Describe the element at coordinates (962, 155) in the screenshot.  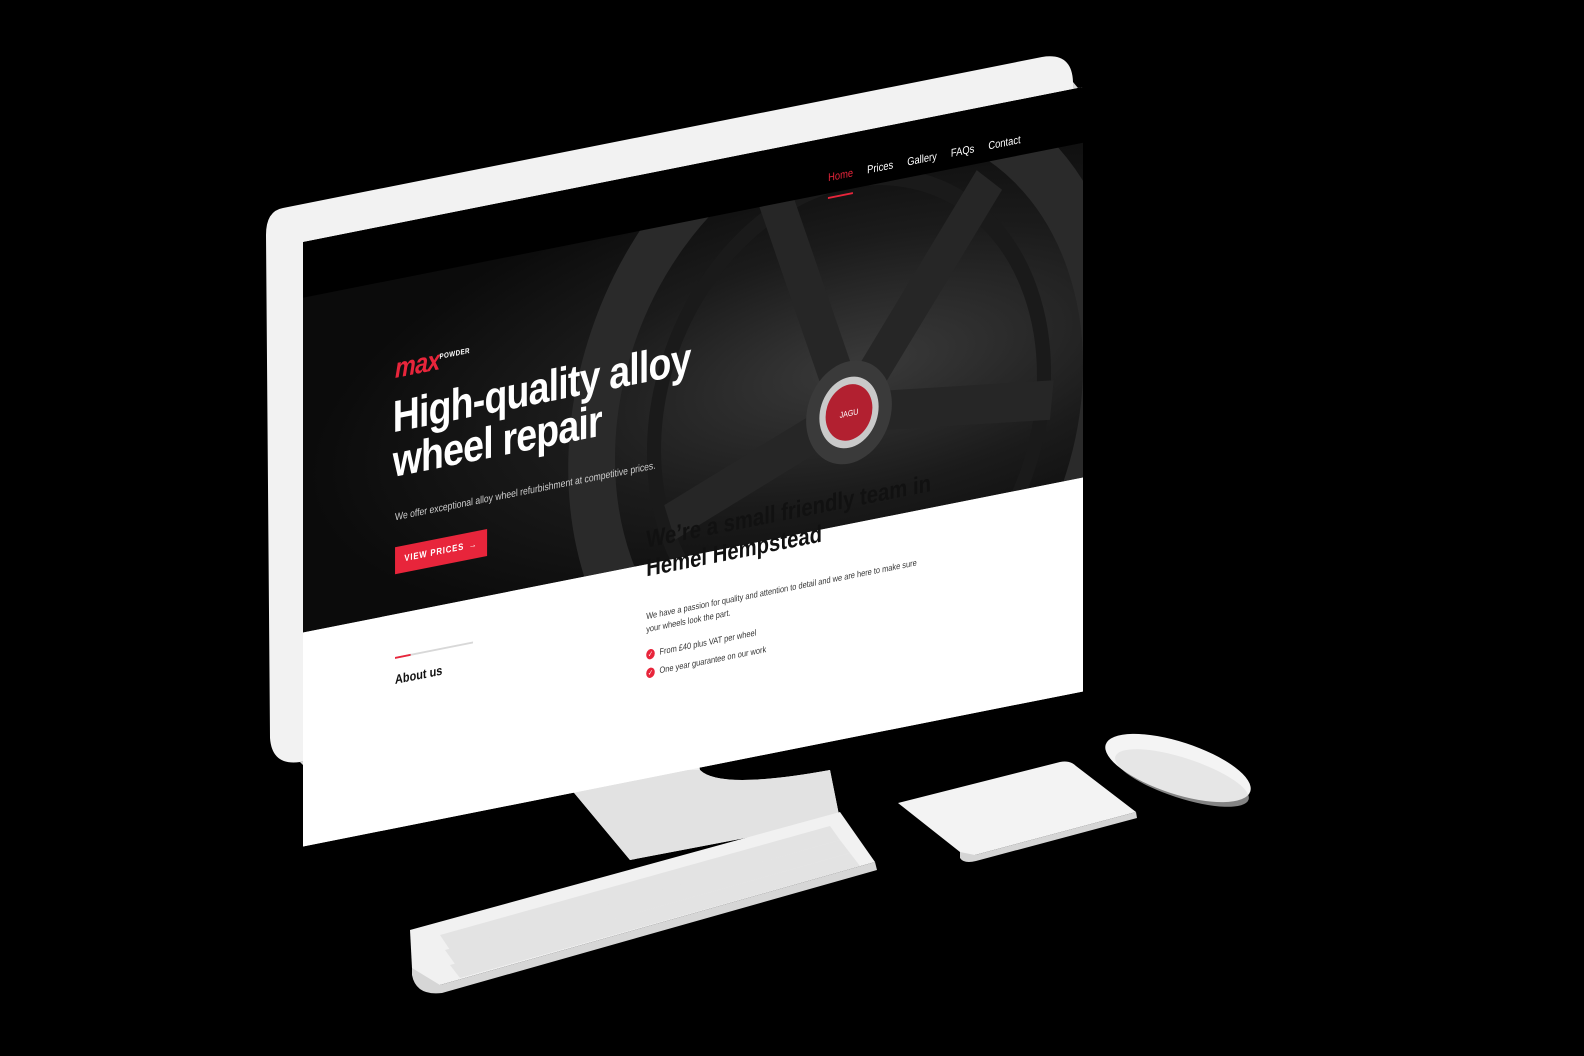
I see `nav-faqs: FAQs` at that location.